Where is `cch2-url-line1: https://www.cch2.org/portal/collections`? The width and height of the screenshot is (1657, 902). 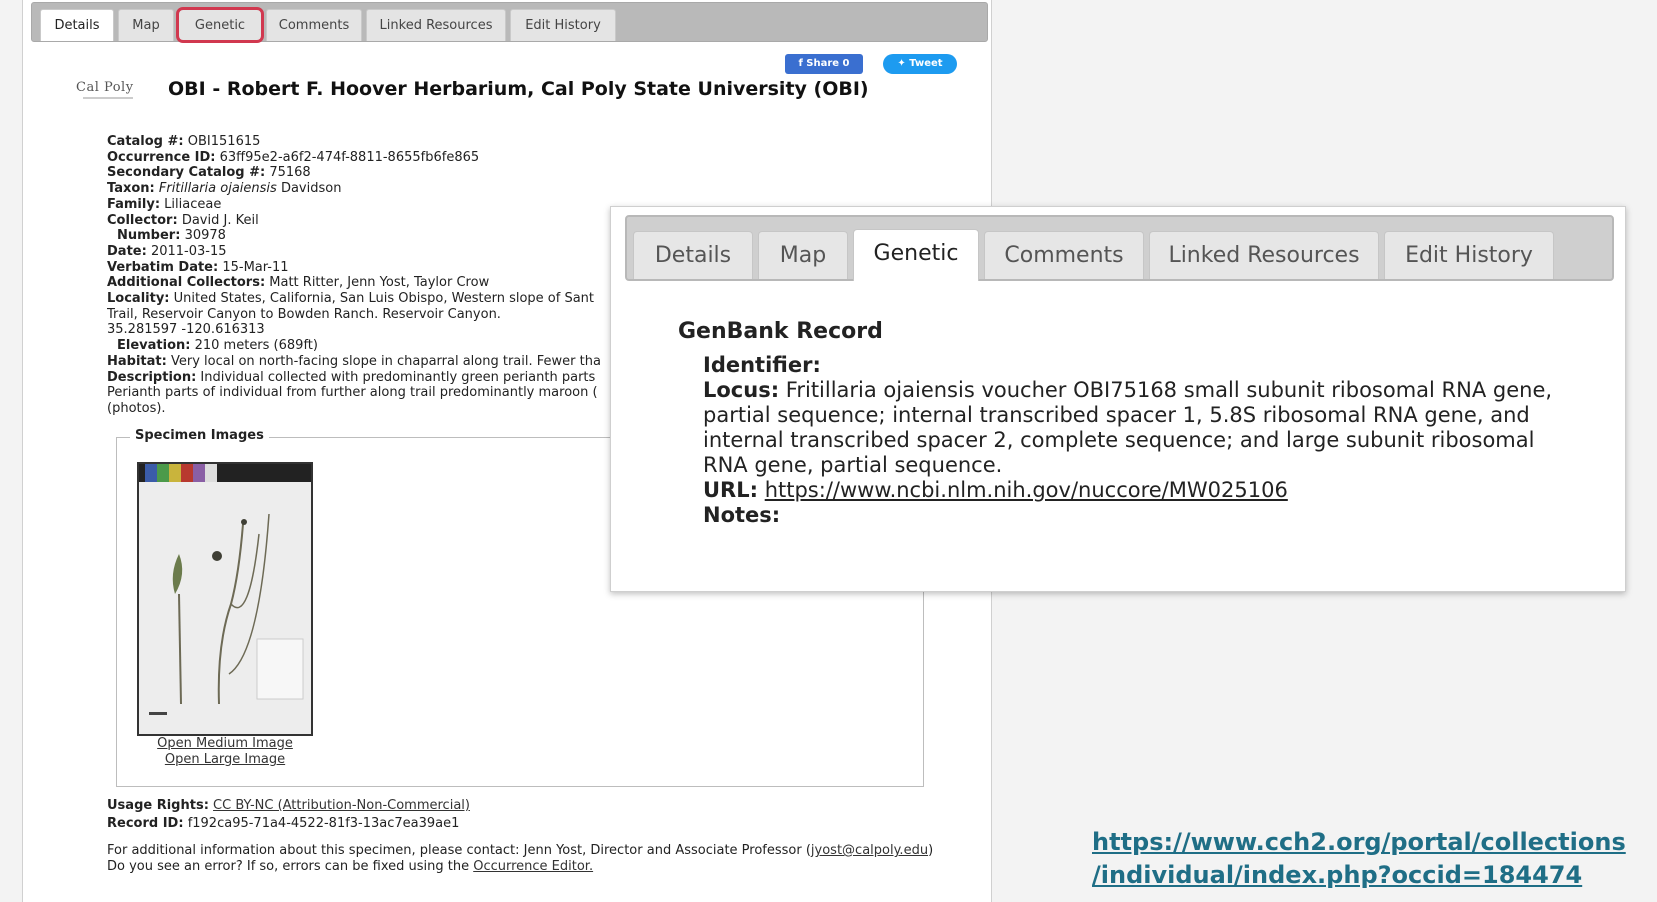
cch2-url-line1: https://www.cch2.org/portal/collections is located at coordinates (1359, 842).